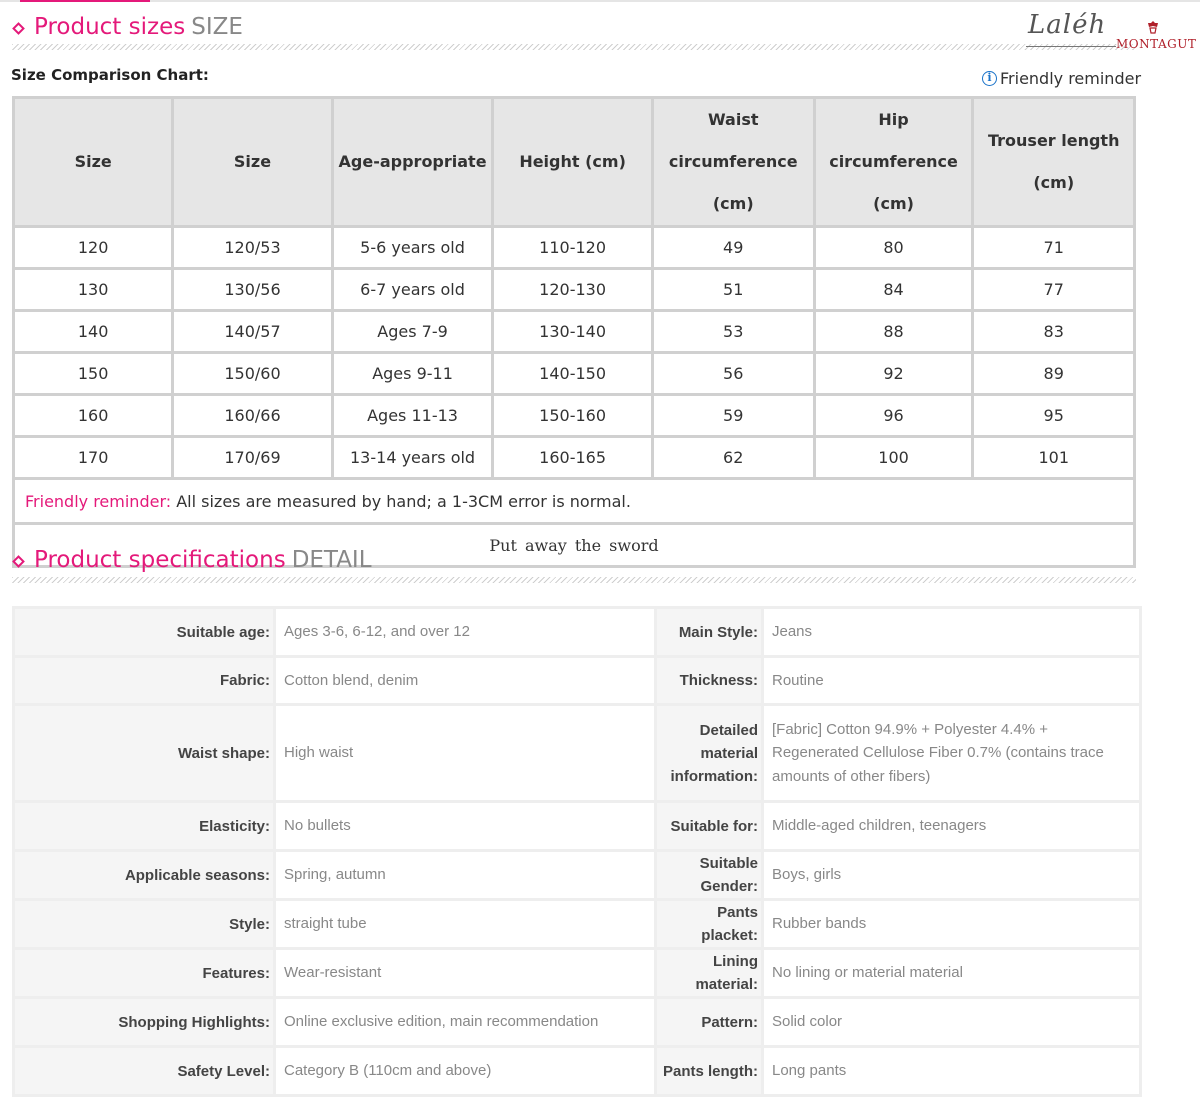  What do you see at coordinates (893, 415) in the screenshot?
I see `table-cell: 96` at bounding box center [893, 415].